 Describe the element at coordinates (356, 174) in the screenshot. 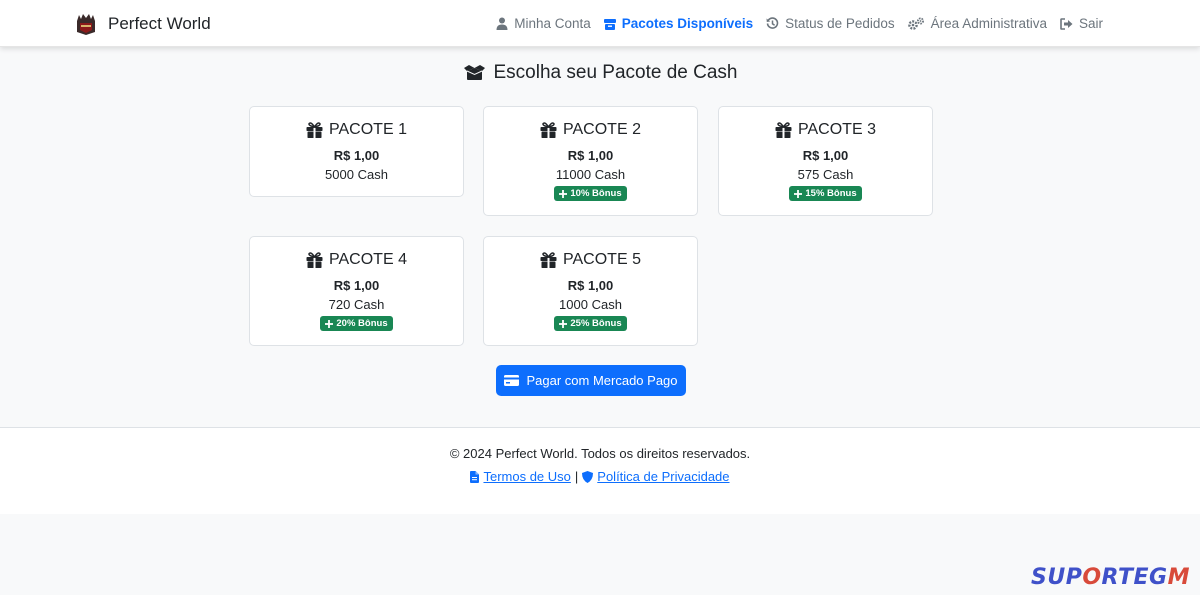

I see `package-cash: 5000 Cash` at that location.